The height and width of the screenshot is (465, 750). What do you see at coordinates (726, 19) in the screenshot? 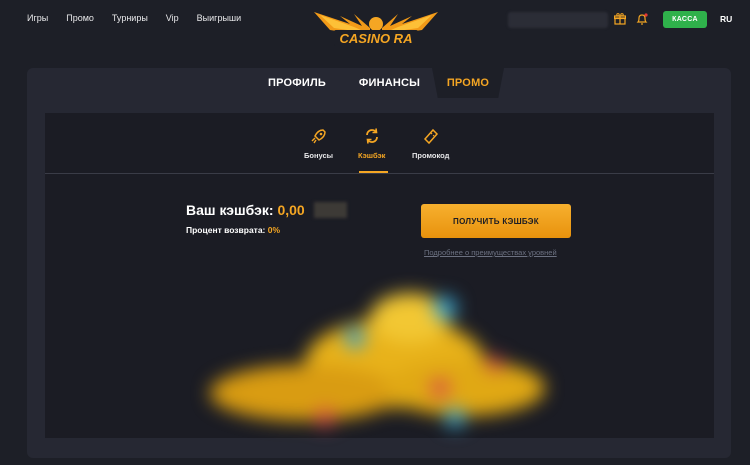
I see `language-selector: RU` at bounding box center [726, 19].